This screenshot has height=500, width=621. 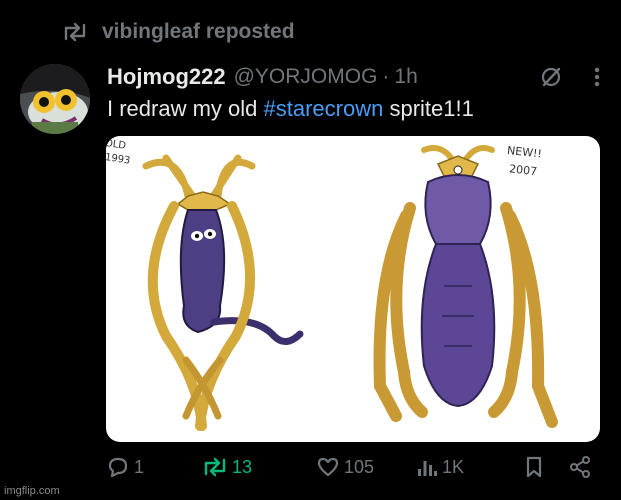 I want to click on action-bar: 1 13 105 1K, so click(x=355, y=467).